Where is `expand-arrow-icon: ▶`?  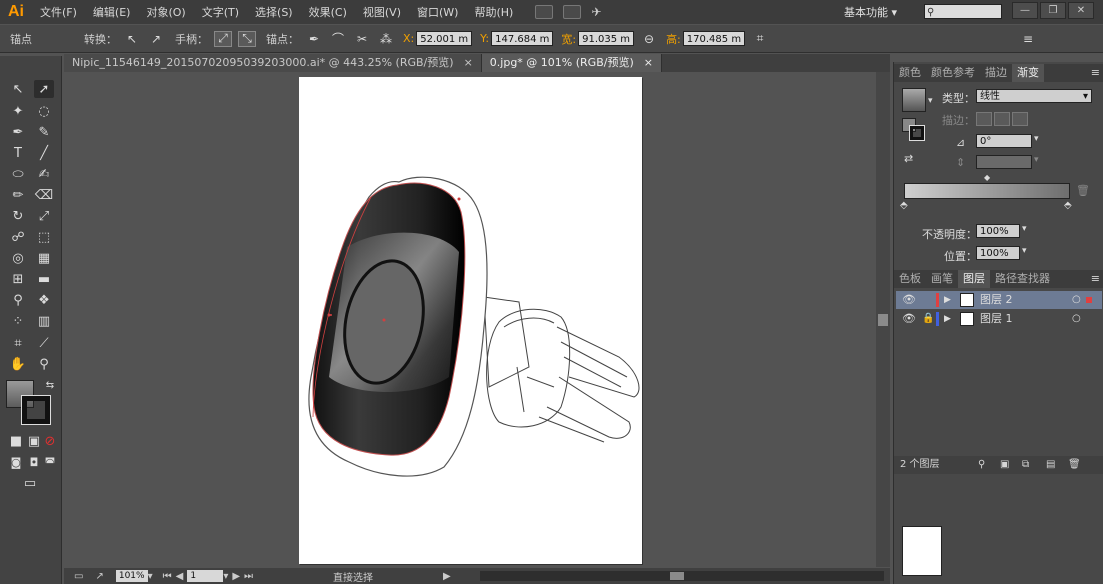 expand-arrow-icon: ▶ is located at coordinates (947, 319).